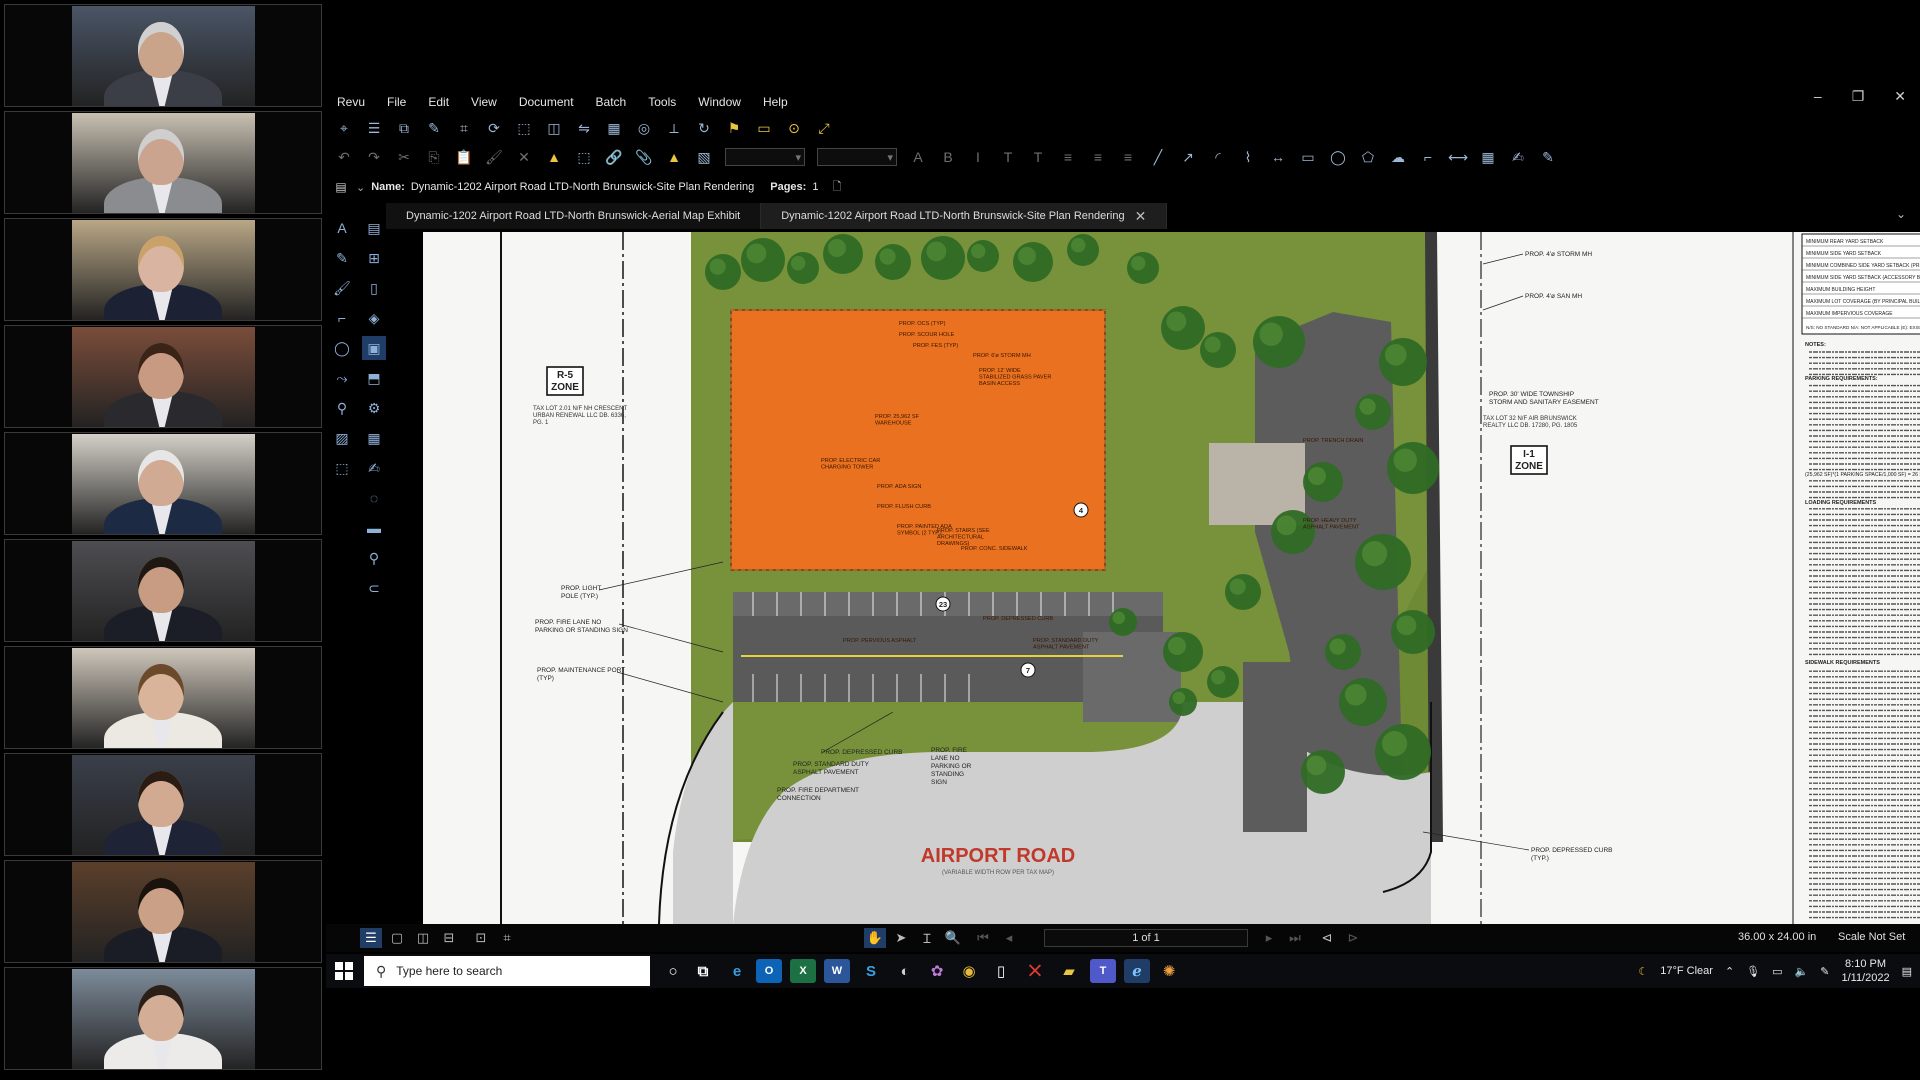  Describe the element at coordinates (1001, 971) in the screenshot. I see `file-icon: ▯` at that location.